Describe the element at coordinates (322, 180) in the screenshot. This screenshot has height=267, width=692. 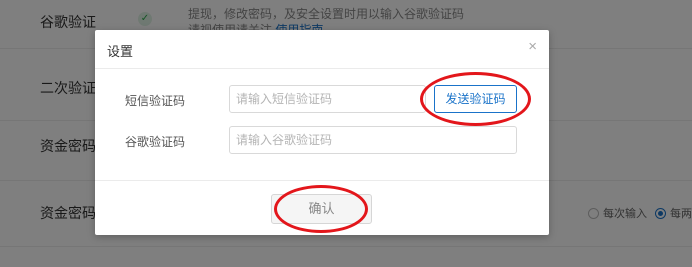
I see `footer-divider` at that location.